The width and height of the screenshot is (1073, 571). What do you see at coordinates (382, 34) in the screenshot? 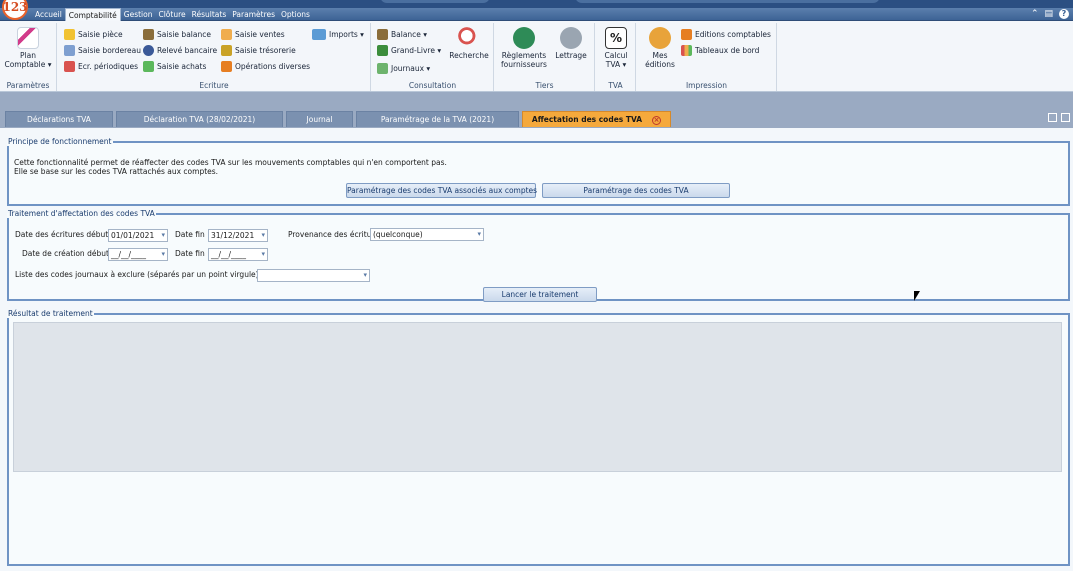
I see `balance-icon` at bounding box center [382, 34].